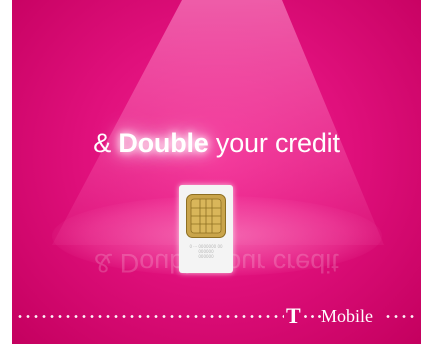 The height and width of the screenshot is (344, 421). I want to click on sim-card: 0 ··· 0000000 00 000000 000000, so click(206, 229).